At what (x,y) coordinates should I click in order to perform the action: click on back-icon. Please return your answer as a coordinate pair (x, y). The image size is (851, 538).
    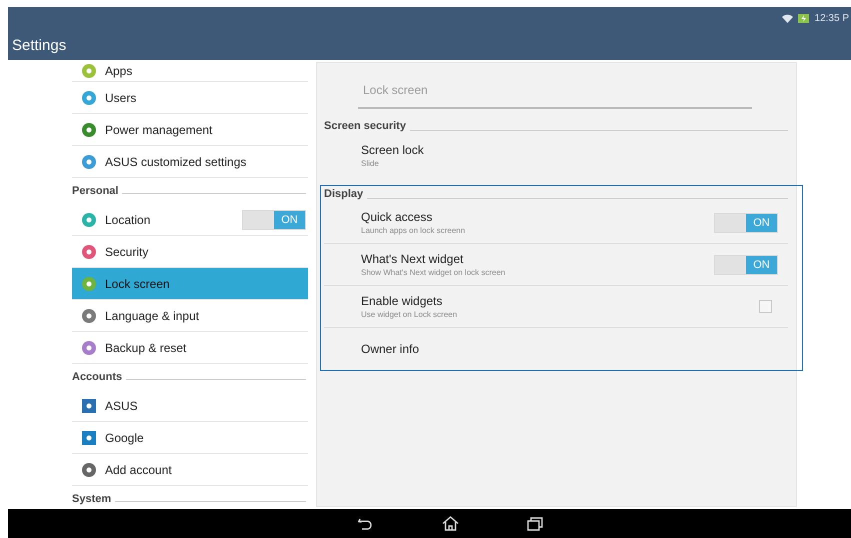
    Looking at the image, I should click on (366, 524).